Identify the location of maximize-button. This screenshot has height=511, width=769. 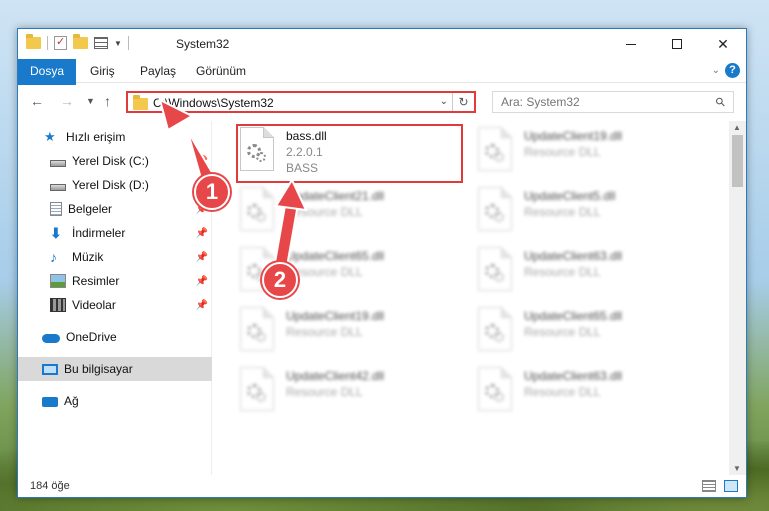
(677, 44).